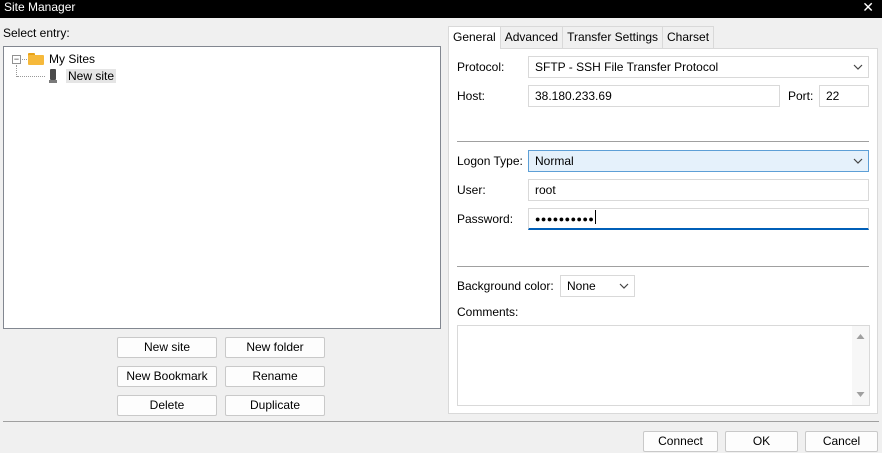  Describe the element at coordinates (53, 76) in the screenshot. I see `server-icon` at that location.